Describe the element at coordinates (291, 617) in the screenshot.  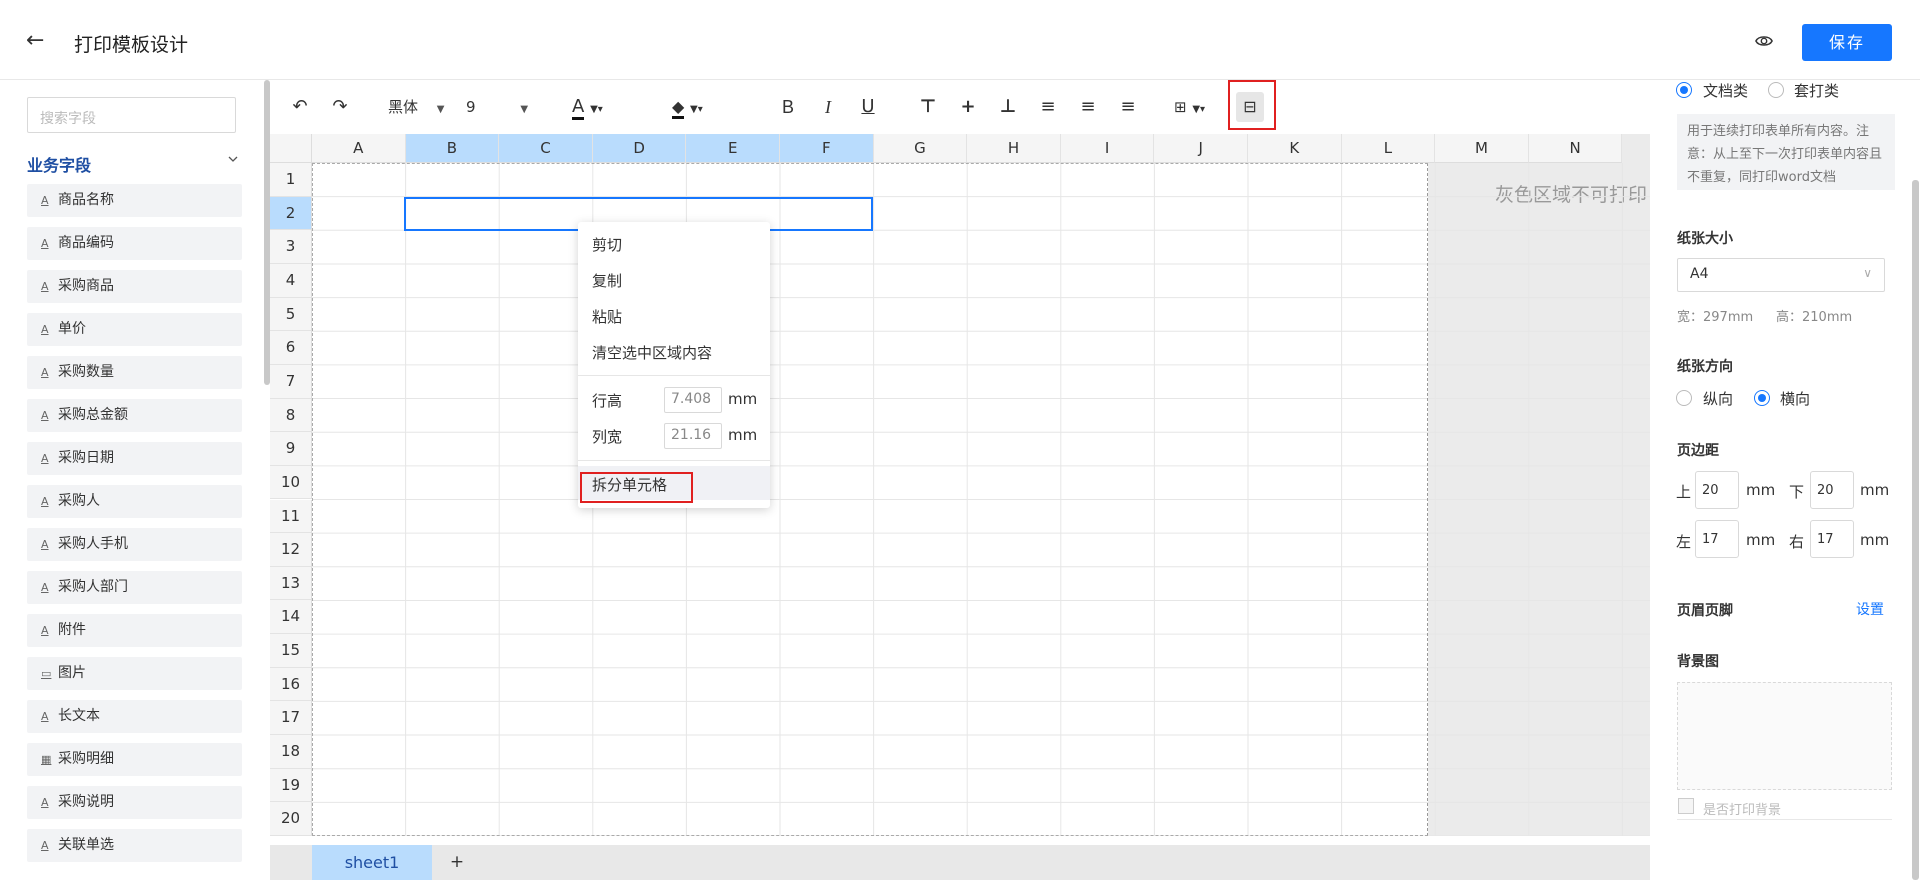
I see `row-header: 14` at that location.